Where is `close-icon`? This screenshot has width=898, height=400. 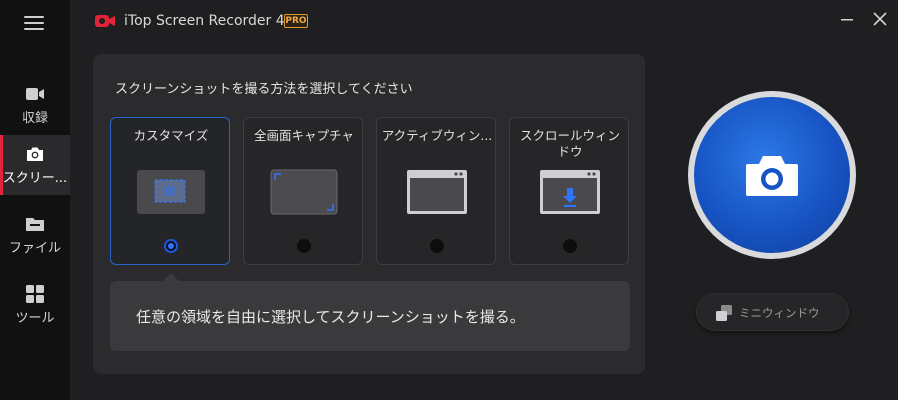 close-icon is located at coordinates (880, 19).